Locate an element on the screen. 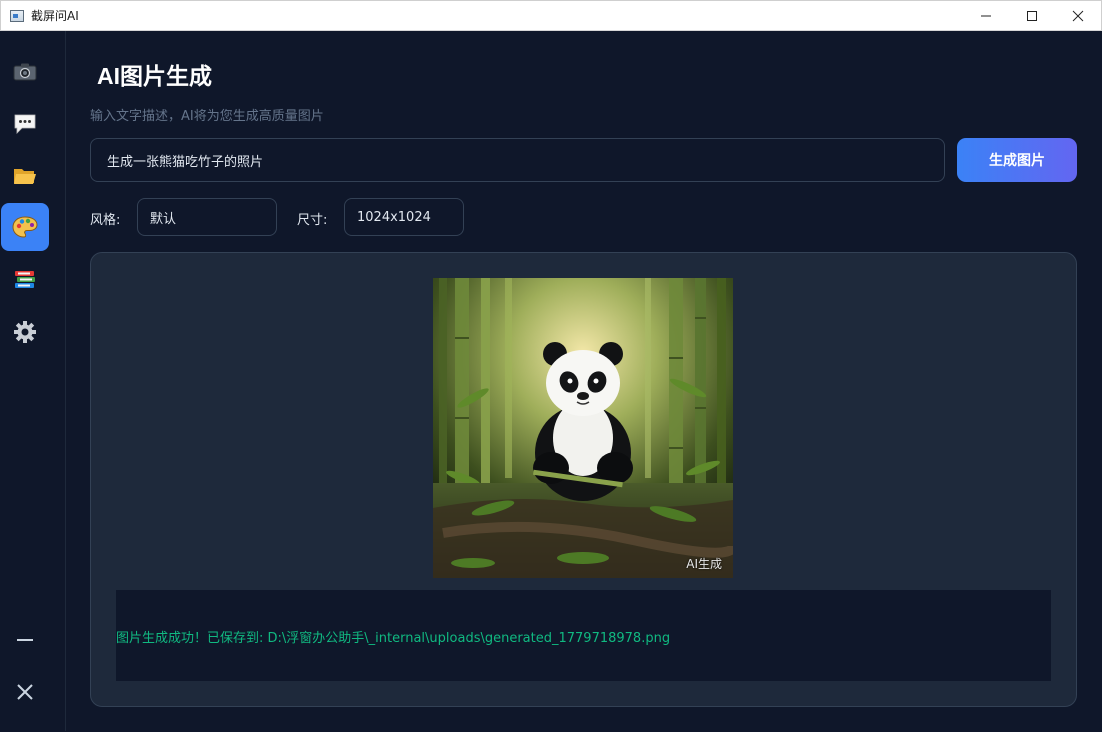 The width and height of the screenshot is (1102, 732). window-close-button is located at coordinates (1078, 16).